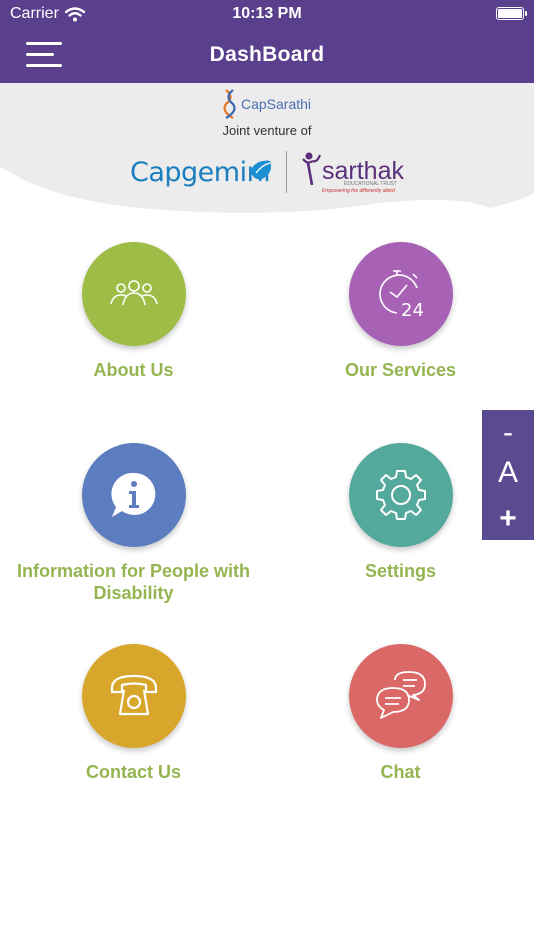 The height and width of the screenshot is (950, 534). I want to click on sarthak-figure-icon, so click(312, 169).